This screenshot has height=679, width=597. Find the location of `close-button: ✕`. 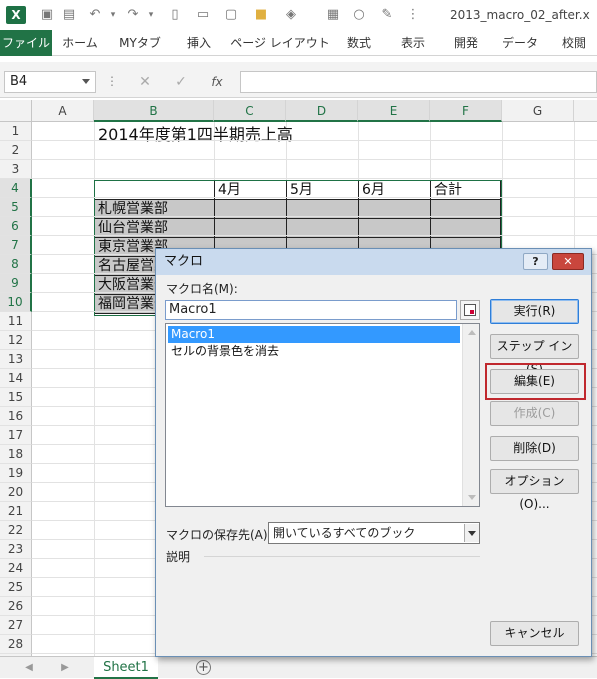

close-button: ✕ is located at coordinates (568, 261).